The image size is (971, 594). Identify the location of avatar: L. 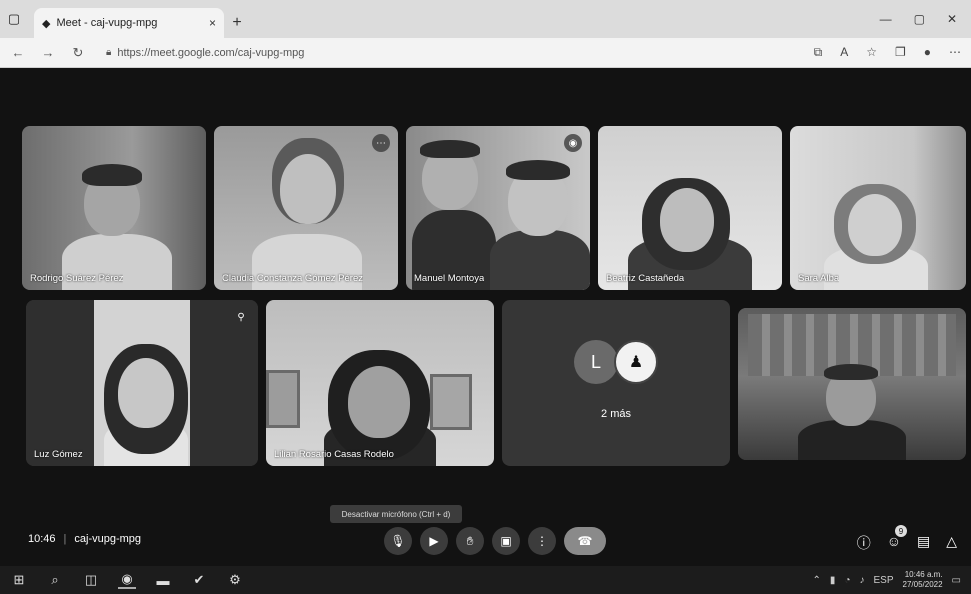
(596, 362).